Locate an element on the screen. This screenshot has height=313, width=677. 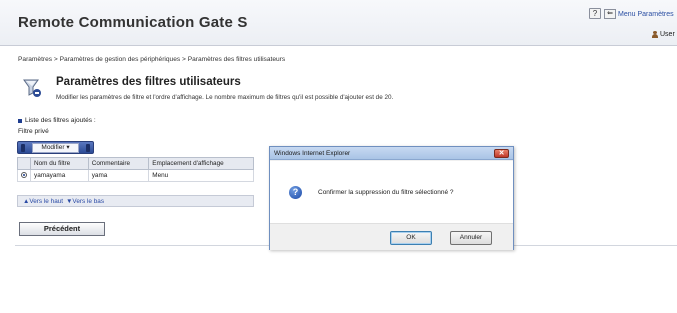
user-menu: User is located at coordinates (663, 34).